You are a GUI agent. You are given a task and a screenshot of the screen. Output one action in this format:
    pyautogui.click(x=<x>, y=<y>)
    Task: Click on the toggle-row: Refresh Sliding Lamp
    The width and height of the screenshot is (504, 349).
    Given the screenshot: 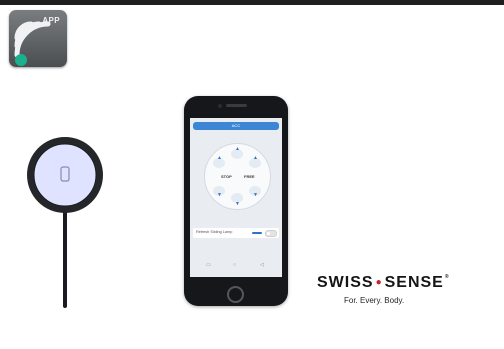 What is the action you would take?
    pyautogui.click(x=236, y=233)
    